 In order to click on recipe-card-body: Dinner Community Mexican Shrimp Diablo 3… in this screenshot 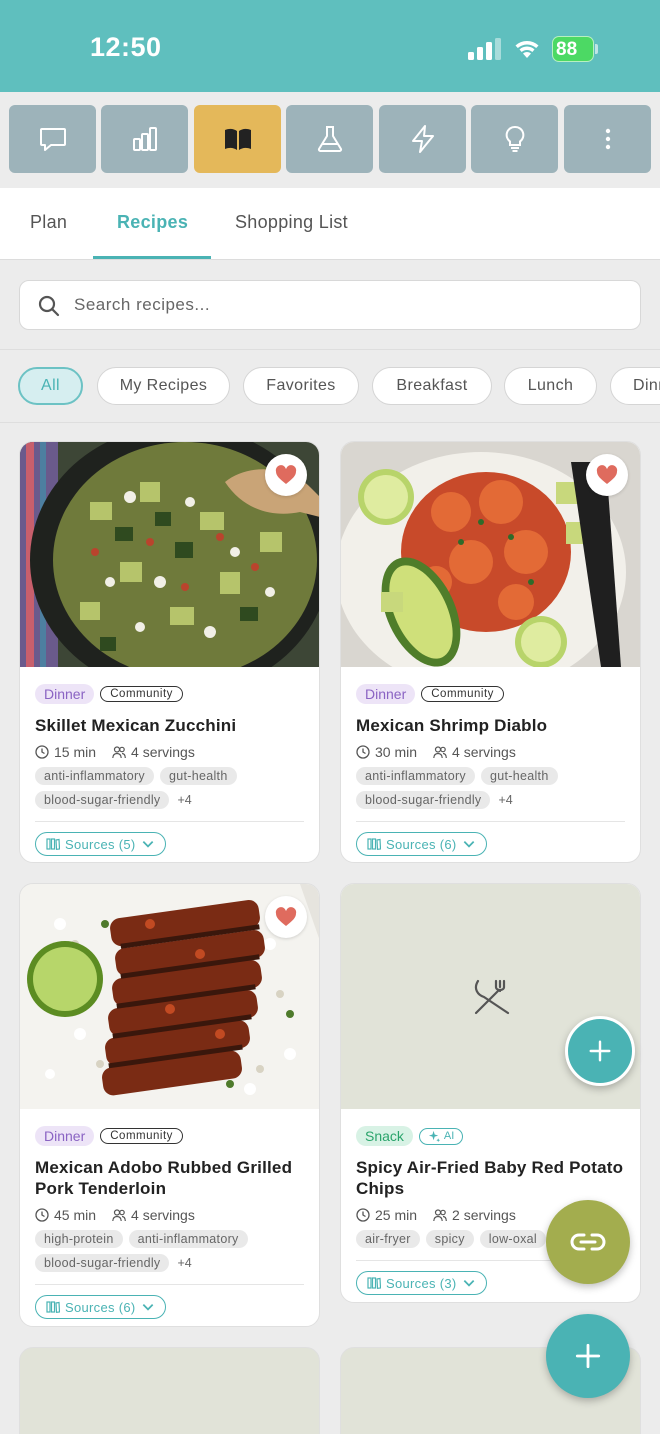, I will do `click(490, 769)`.